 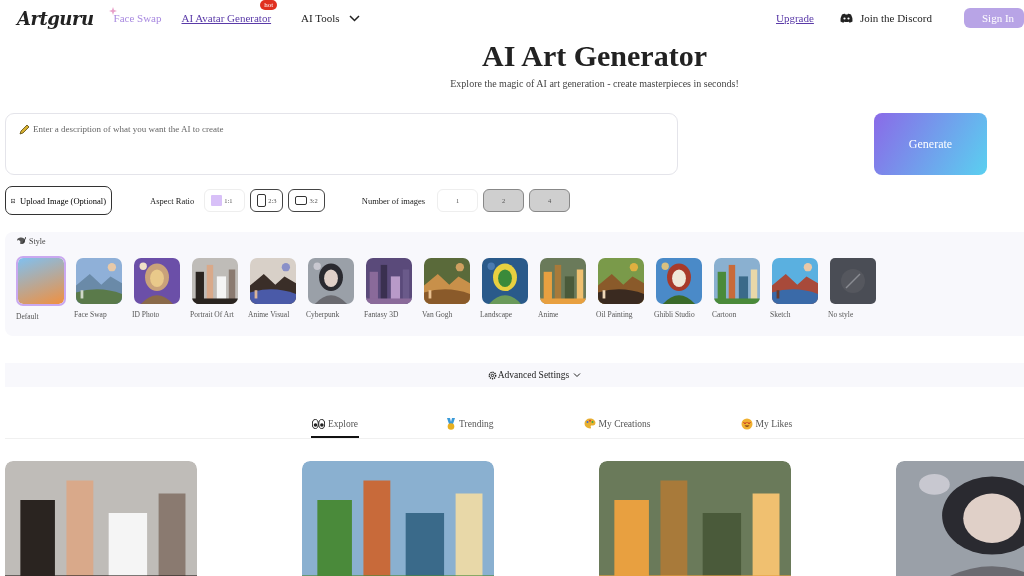 What do you see at coordinates (766, 424) in the screenshot?
I see `tab: My Likes` at bounding box center [766, 424].